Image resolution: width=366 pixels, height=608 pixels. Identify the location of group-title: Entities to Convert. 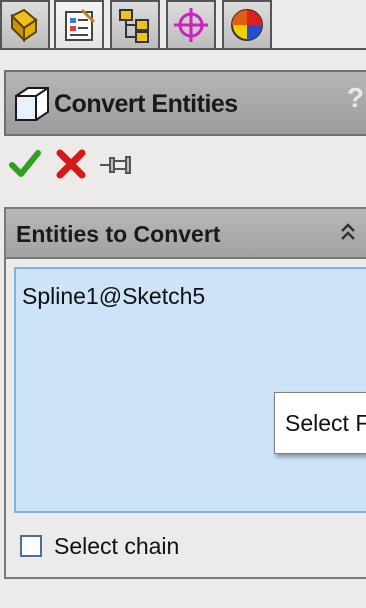
(118, 234).